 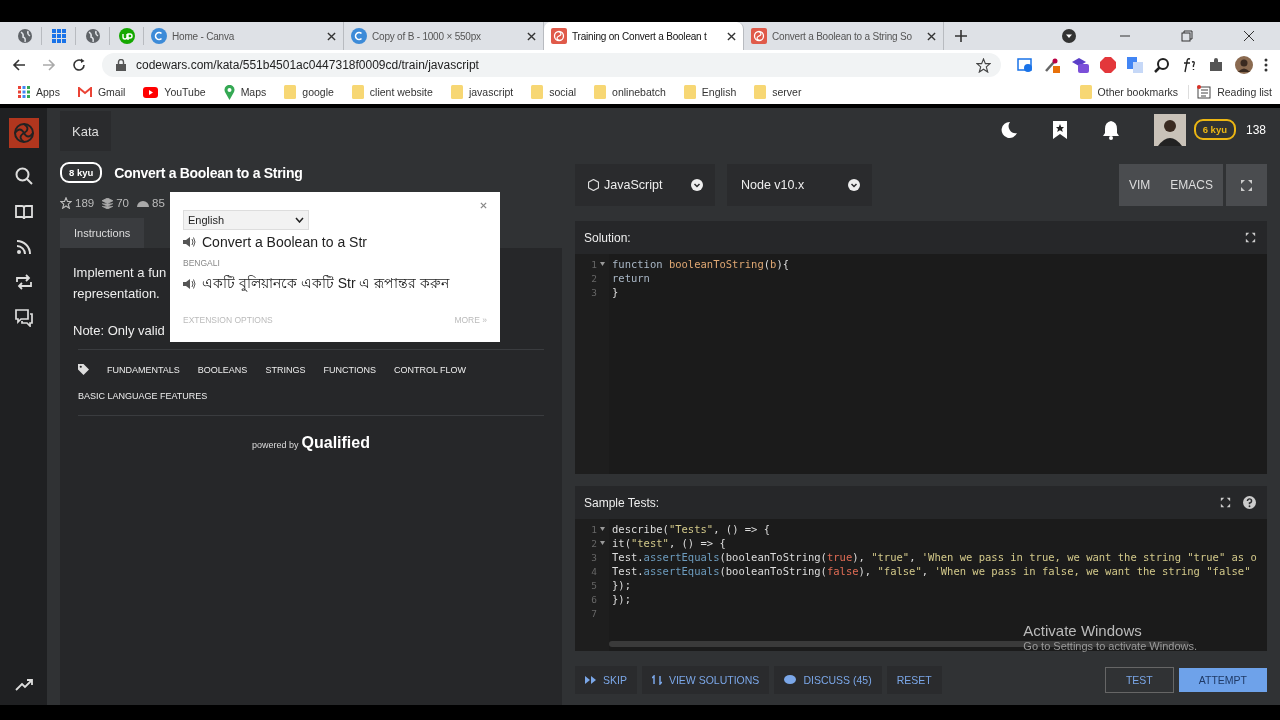 I want to click on bell-icon, so click(x=1110, y=129).